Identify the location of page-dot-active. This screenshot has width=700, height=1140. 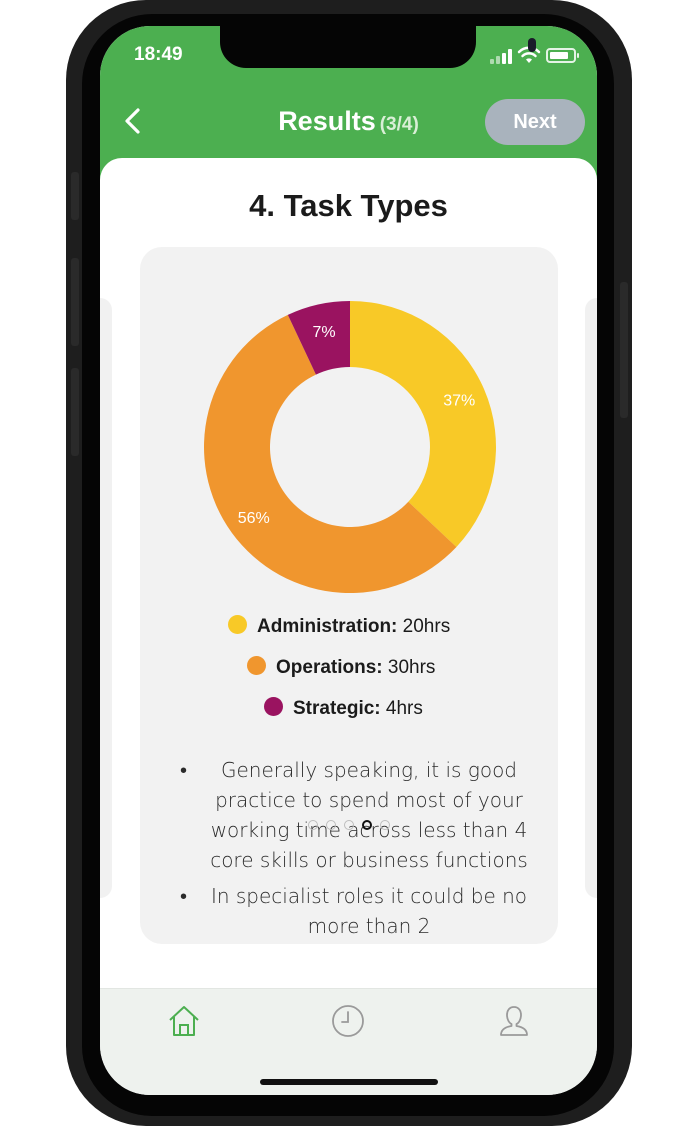
(366, 825).